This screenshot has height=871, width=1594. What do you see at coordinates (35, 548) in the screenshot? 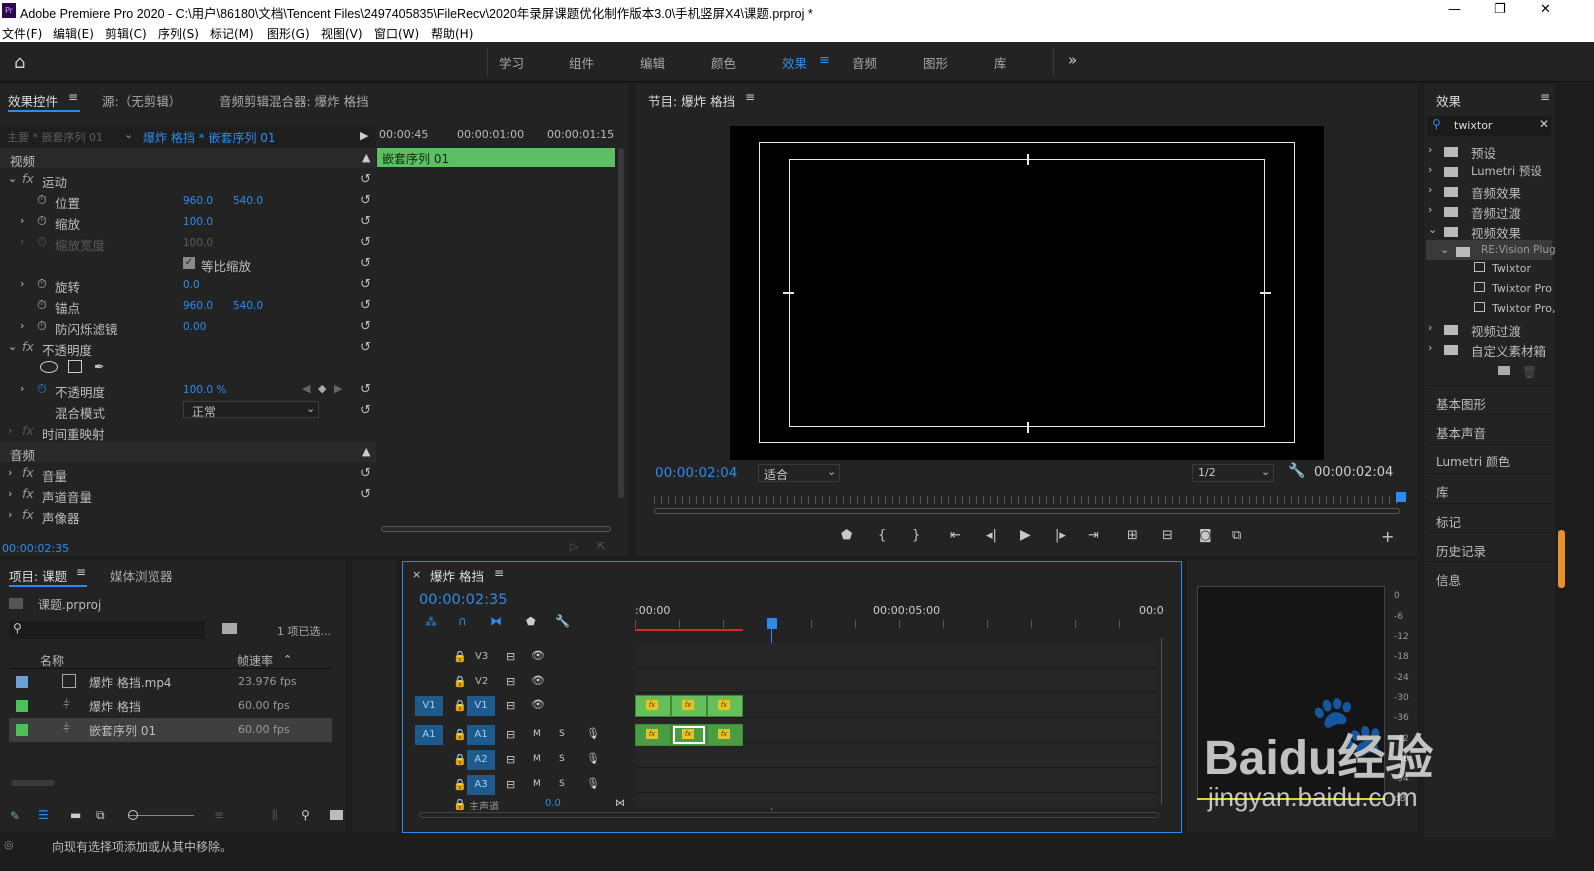
I see `ec-timecode: 00:00:02:35` at bounding box center [35, 548].